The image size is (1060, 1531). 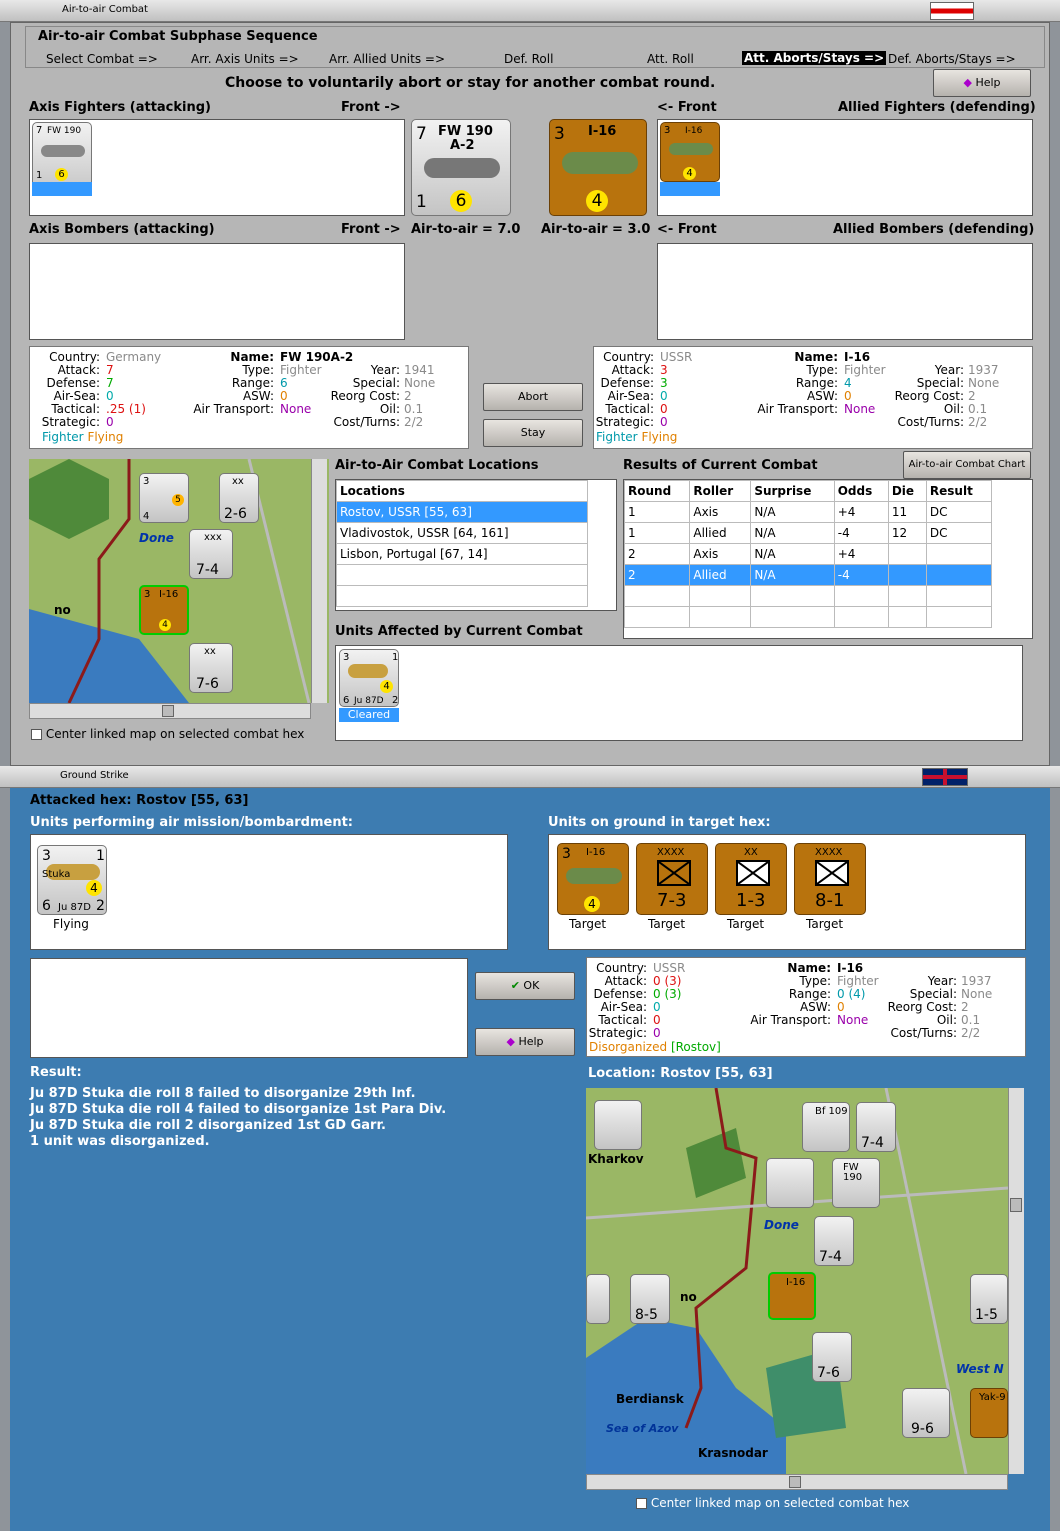 I want to click on garrison-icon, so click(x=832, y=873).